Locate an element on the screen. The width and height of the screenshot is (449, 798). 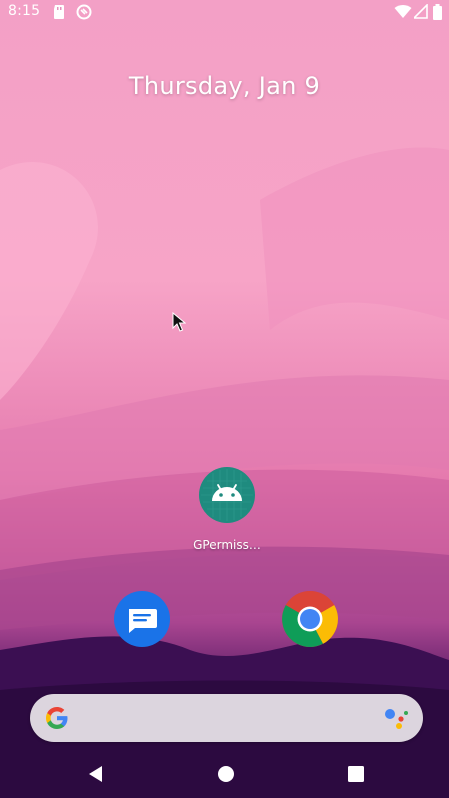
home-icon is located at coordinates (226, 774).